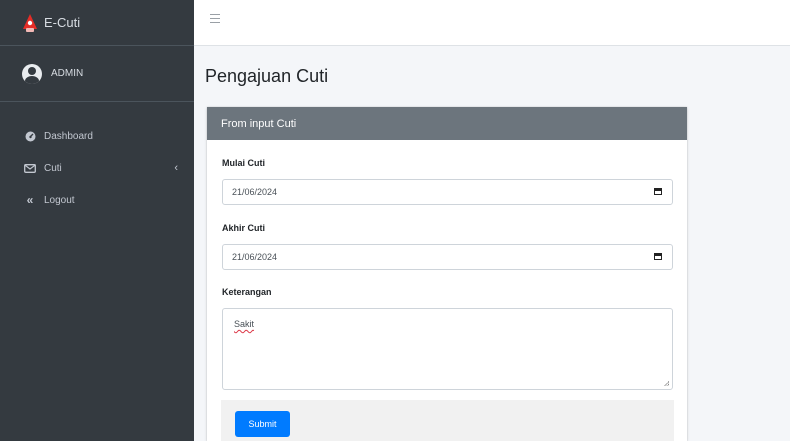  What do you see at coordinates (53, 168) in the screenshot?
I see `sidebar-item-label: Cuti` at bounding box center [53, 168].